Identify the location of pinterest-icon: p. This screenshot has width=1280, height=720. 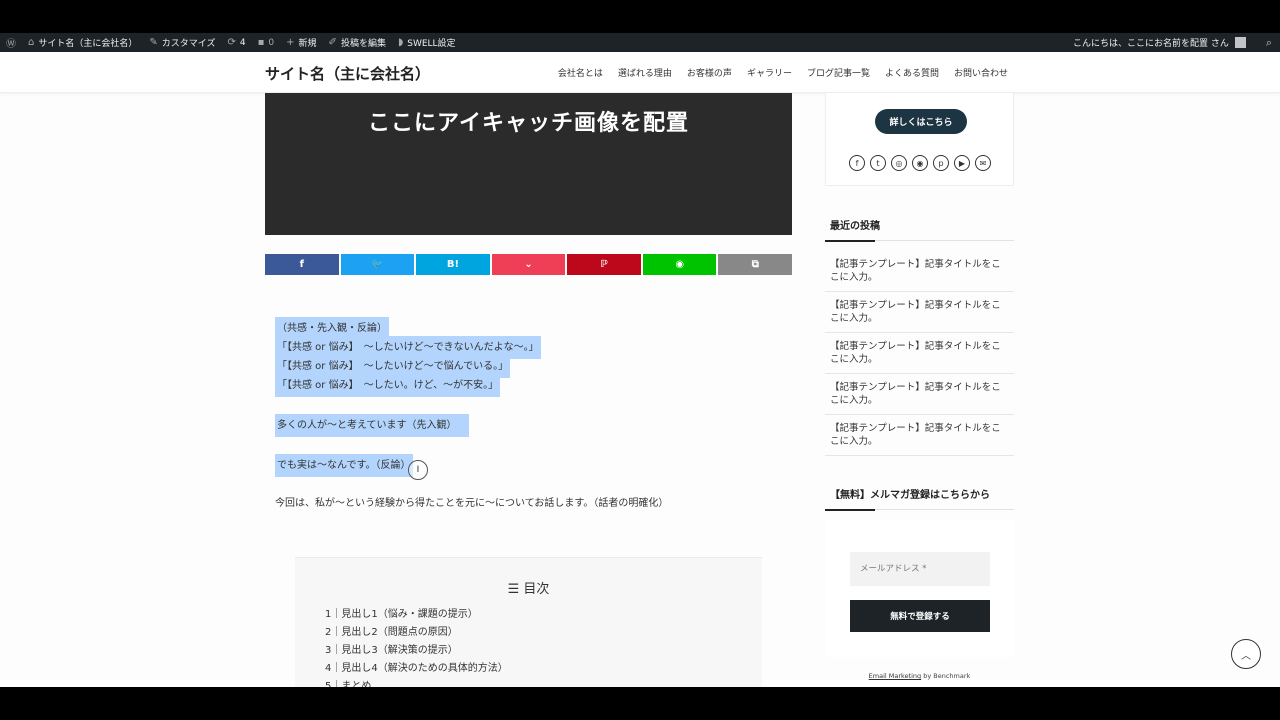
(941, 163).